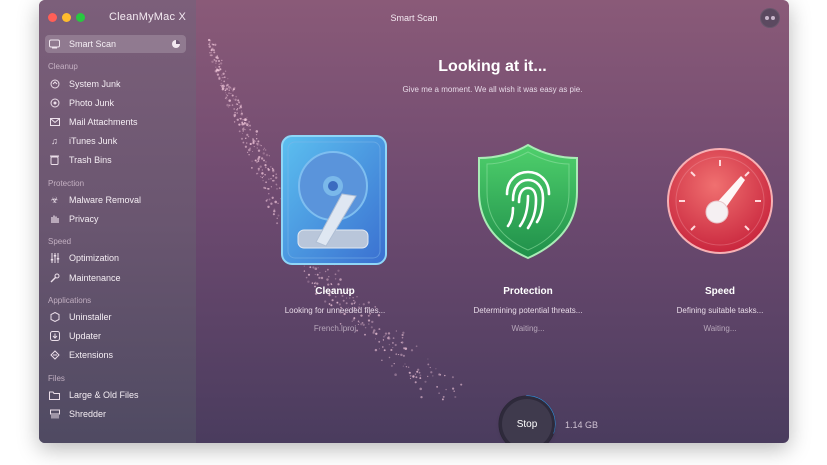 Image resolution: width=827 pixels, height=465 pixels. Describe the element at coordinates (54, 219) in the screenshot. I see `hand-icon` at that location.